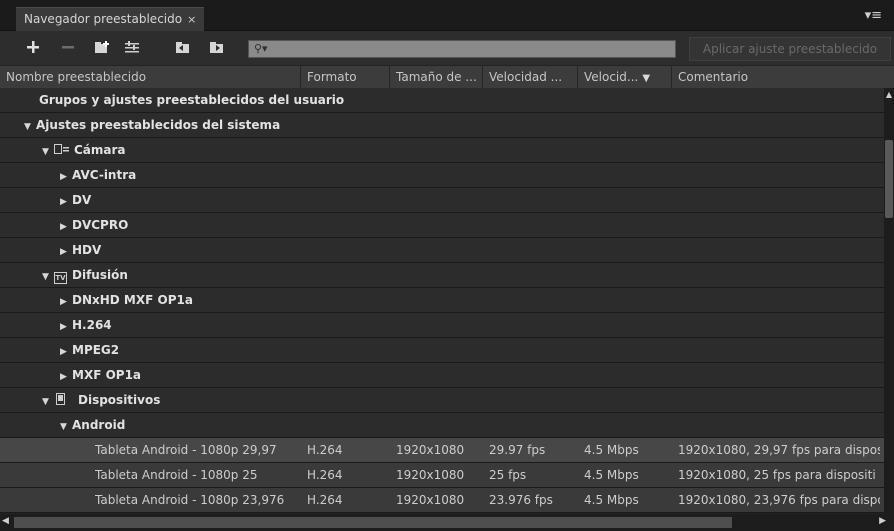 The image size is (894, 531). I want to click on preset-name: Tableta Android - 1080p 23,976, so click(190, 500).